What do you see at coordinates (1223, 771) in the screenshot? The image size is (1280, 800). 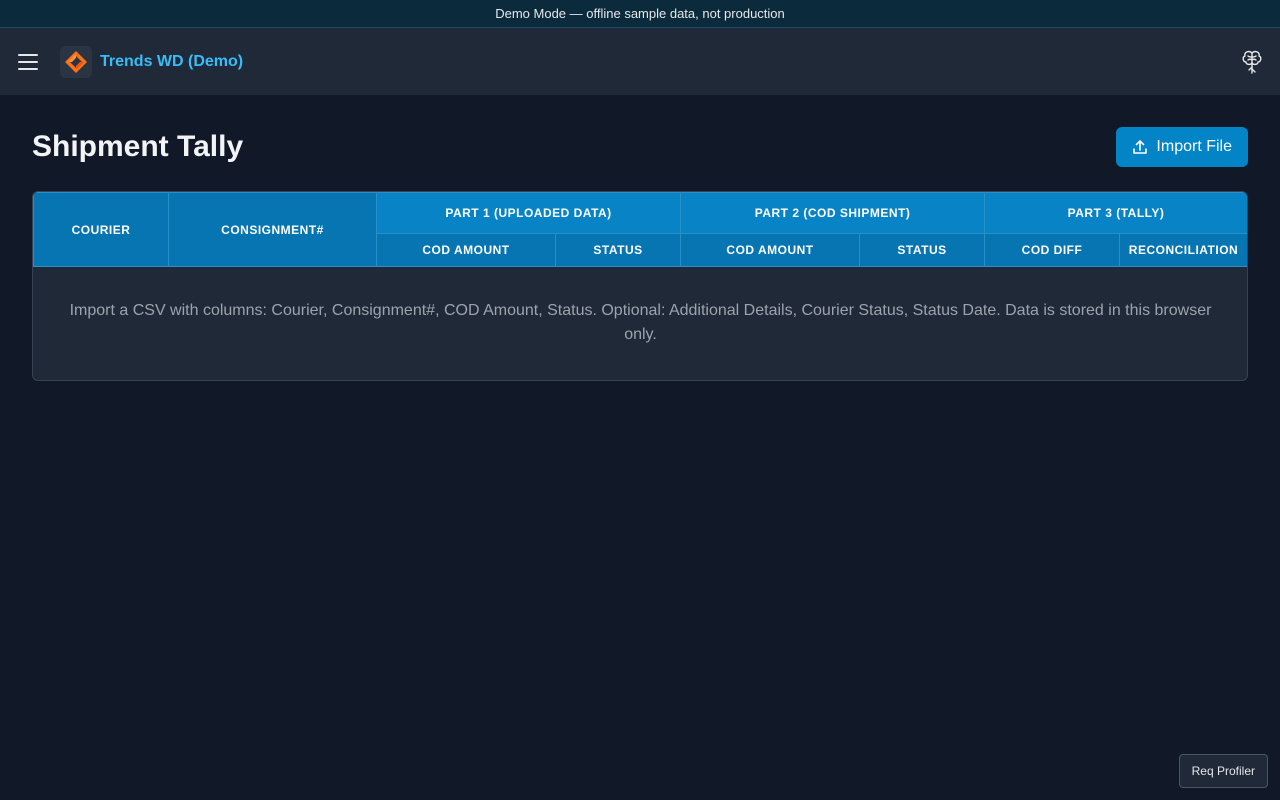 I see `req-profiler-button: Req Profiler` at bounding box center [1223, 771].